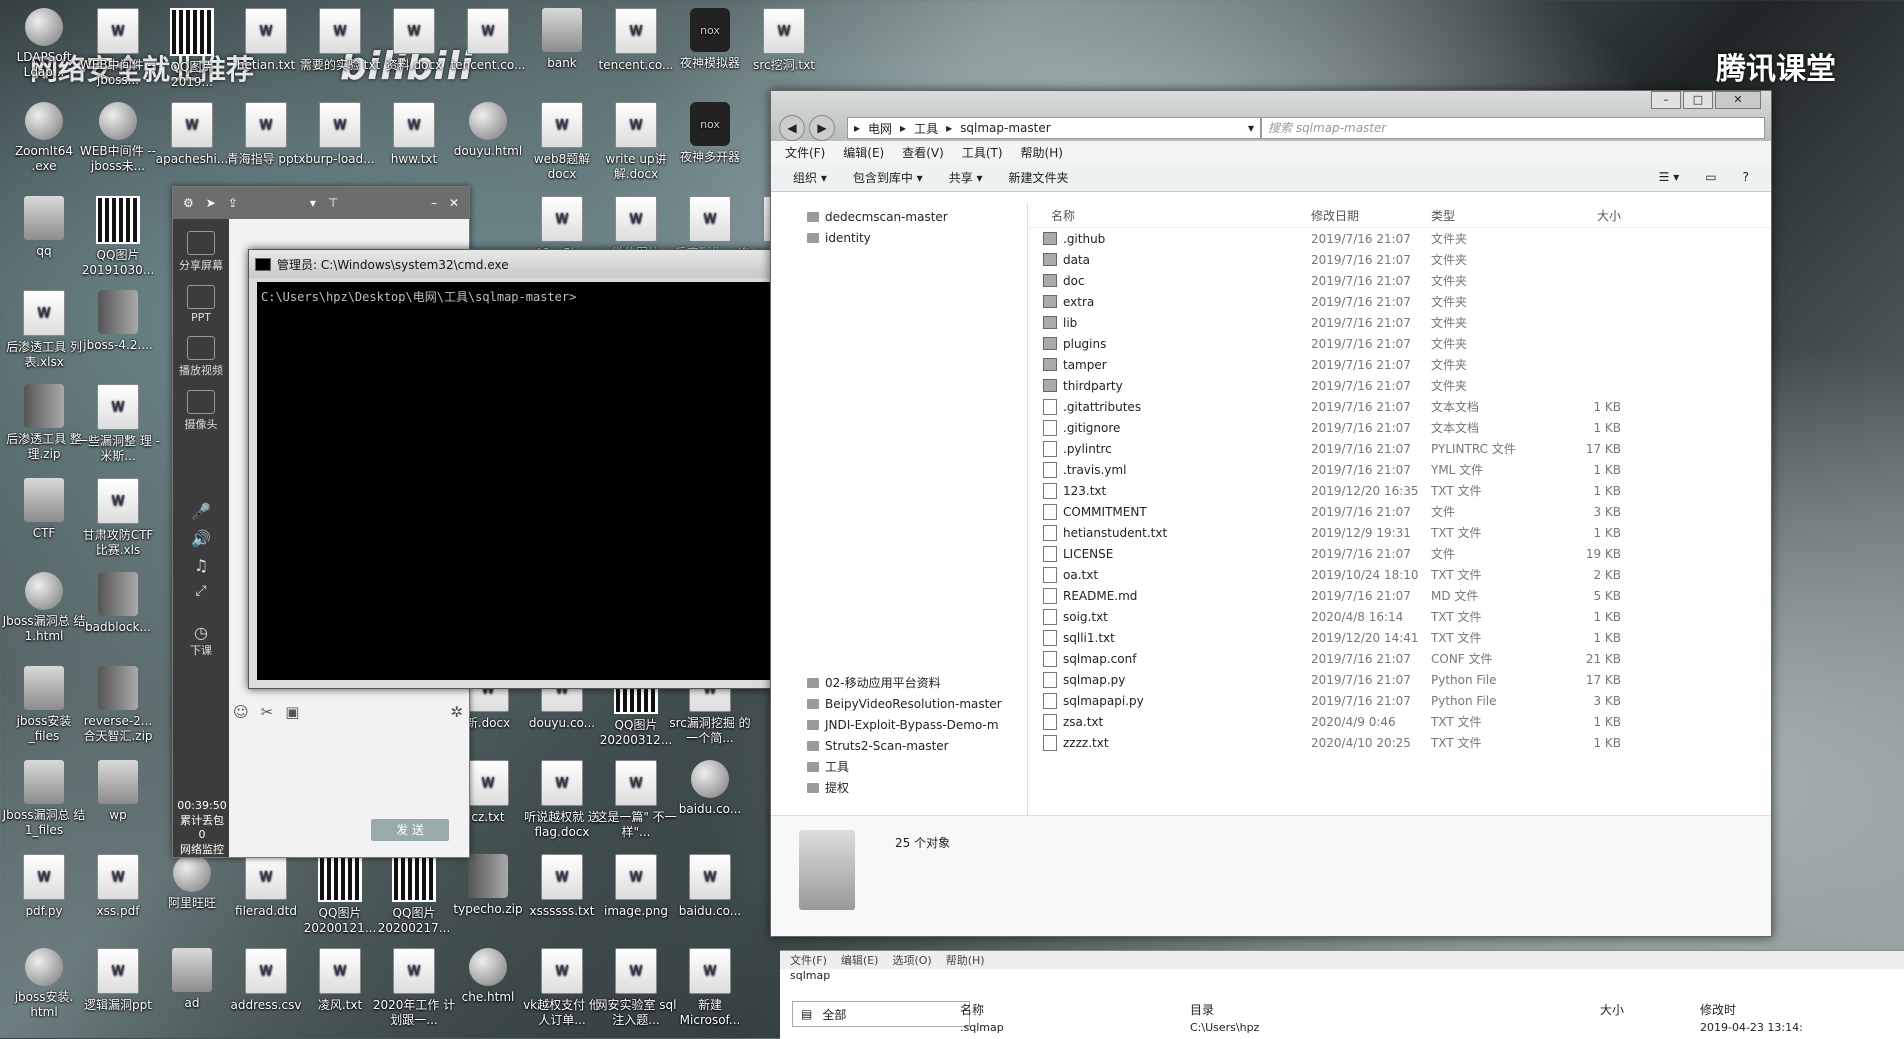  I want to click on file-row: sqlli1.txt 2019/12/20 14:41 TXT 文件 1 KB, so click(1400, 637).